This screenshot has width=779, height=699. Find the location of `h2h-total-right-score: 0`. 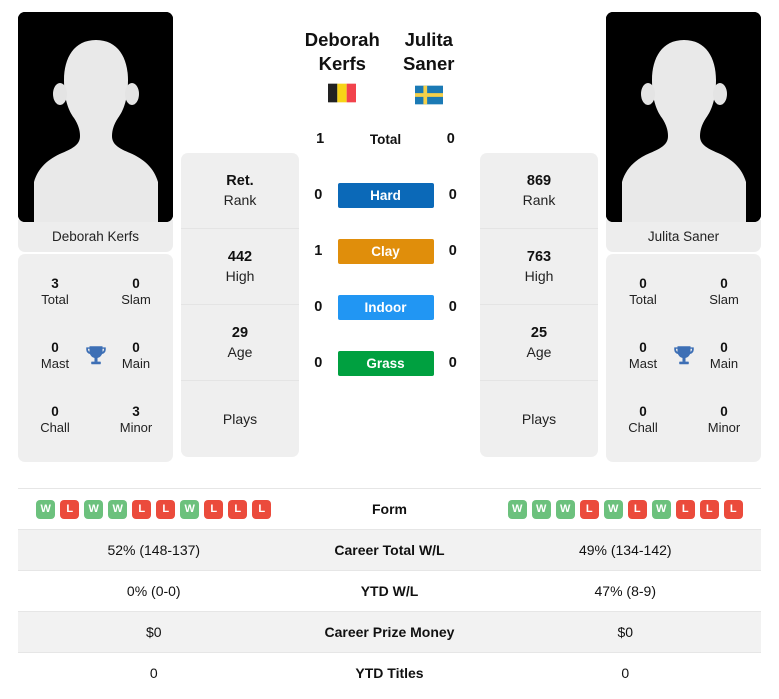

h2h-total-right-score: 0 is located at coordinates (450, 139).